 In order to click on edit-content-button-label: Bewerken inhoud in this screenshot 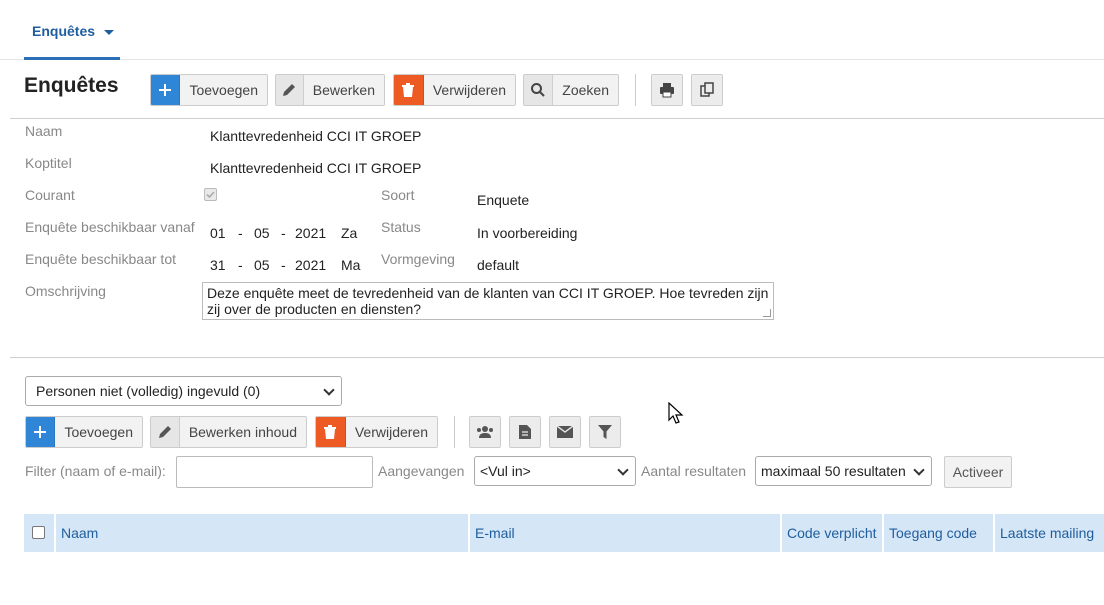, I will do `click(242, 432)`.